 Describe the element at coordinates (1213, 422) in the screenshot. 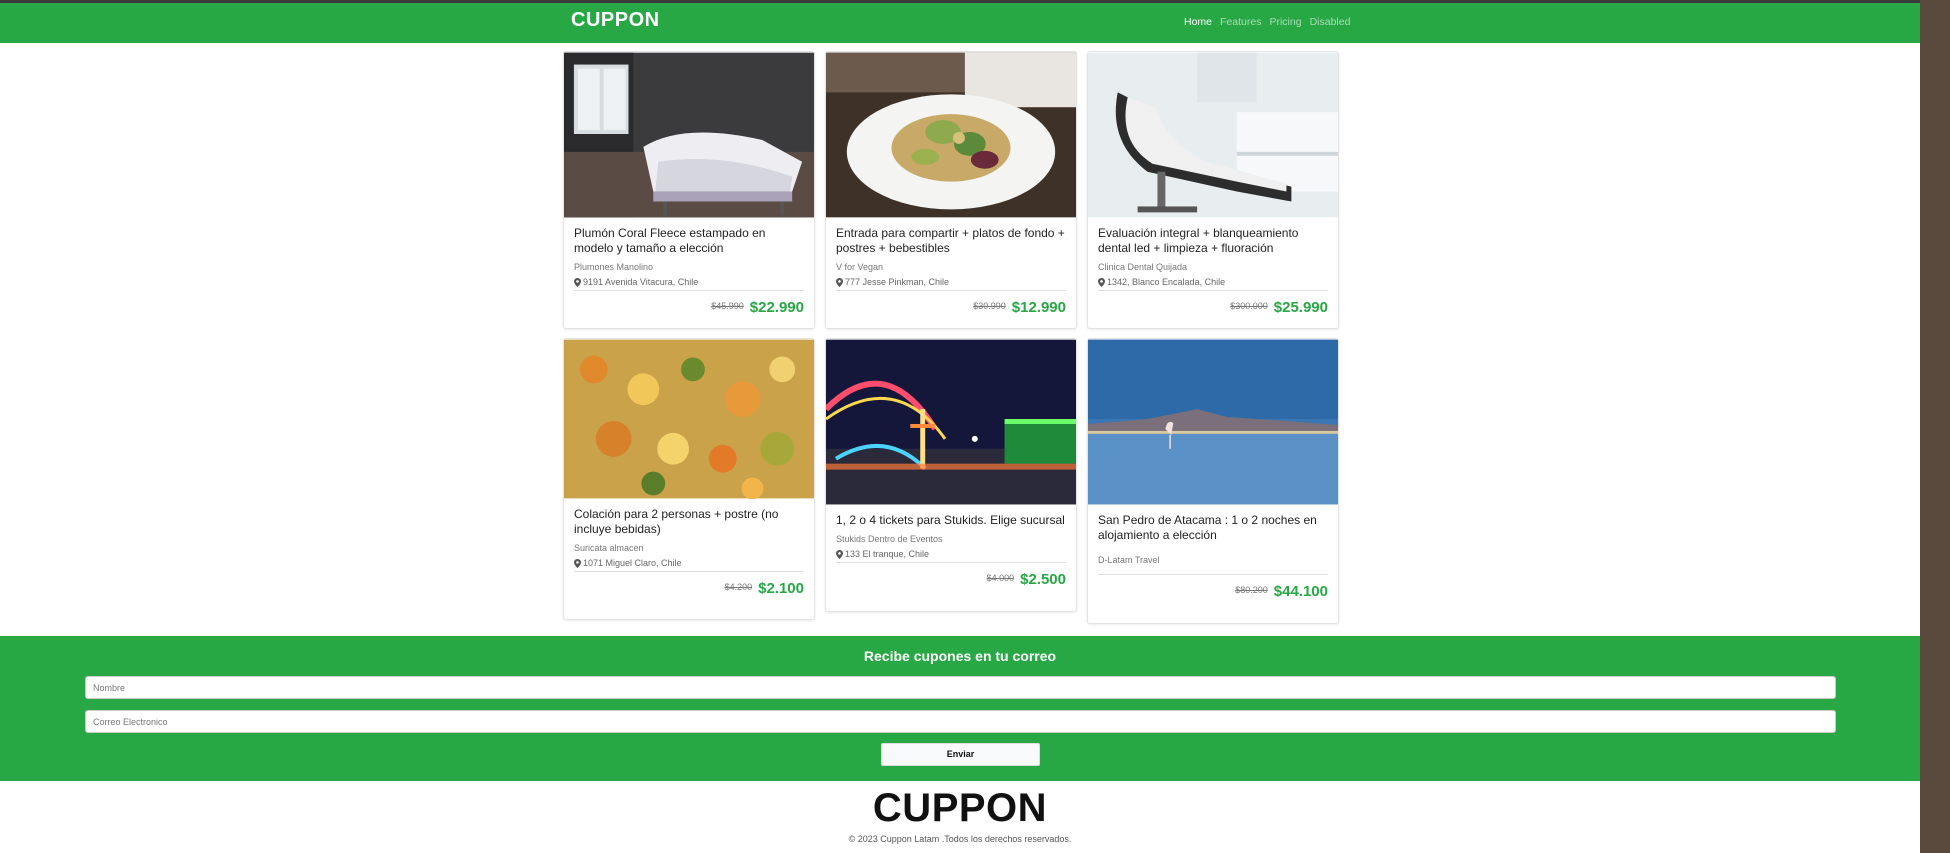

I see `flamingo-lagoon-photo` at that location.